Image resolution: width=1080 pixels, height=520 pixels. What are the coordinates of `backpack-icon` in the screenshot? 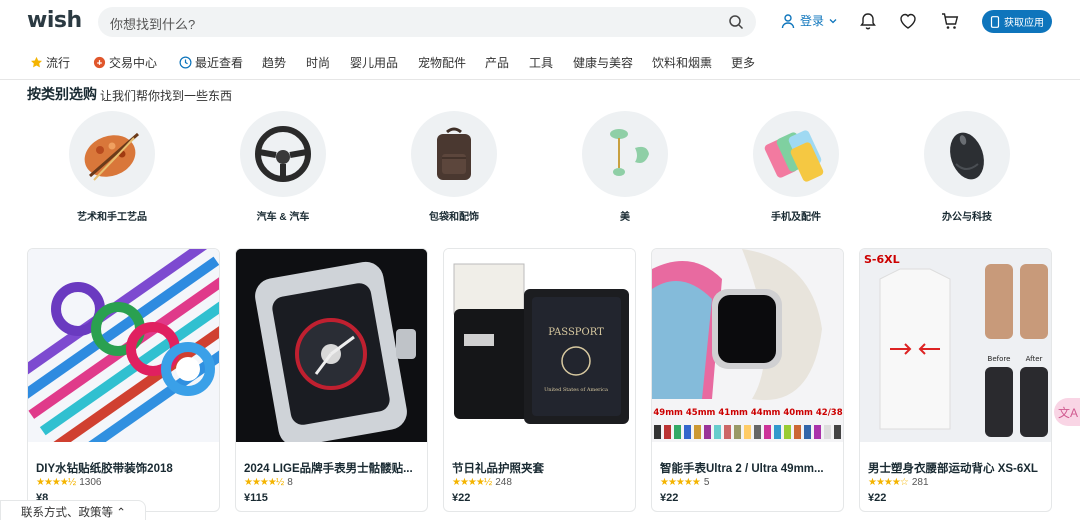 It's located at (454, 153).